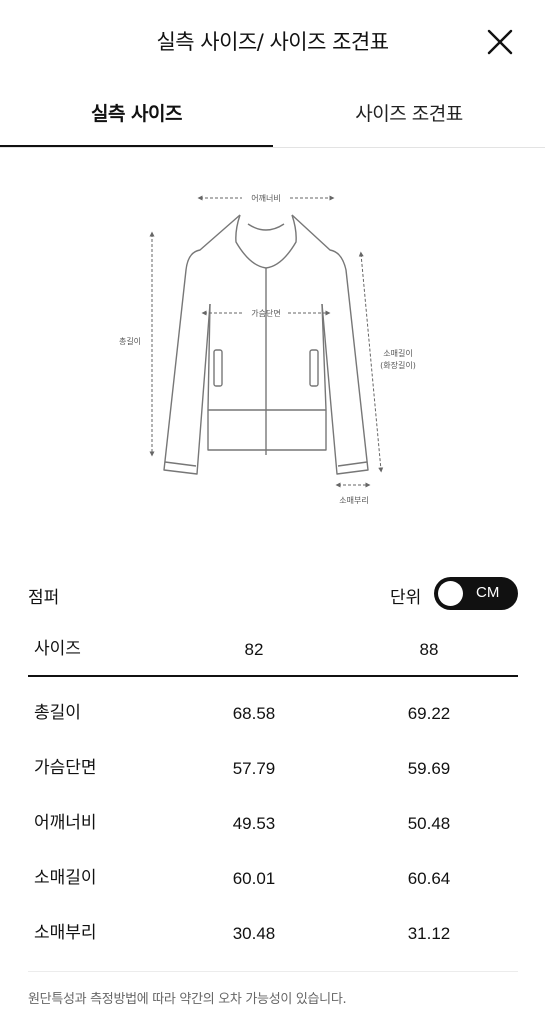 This screenshot has width=545, height=1024. Describe the element at coordinates (65, 878) in the screenshot. I see `row-label: 소매길이` at that location.